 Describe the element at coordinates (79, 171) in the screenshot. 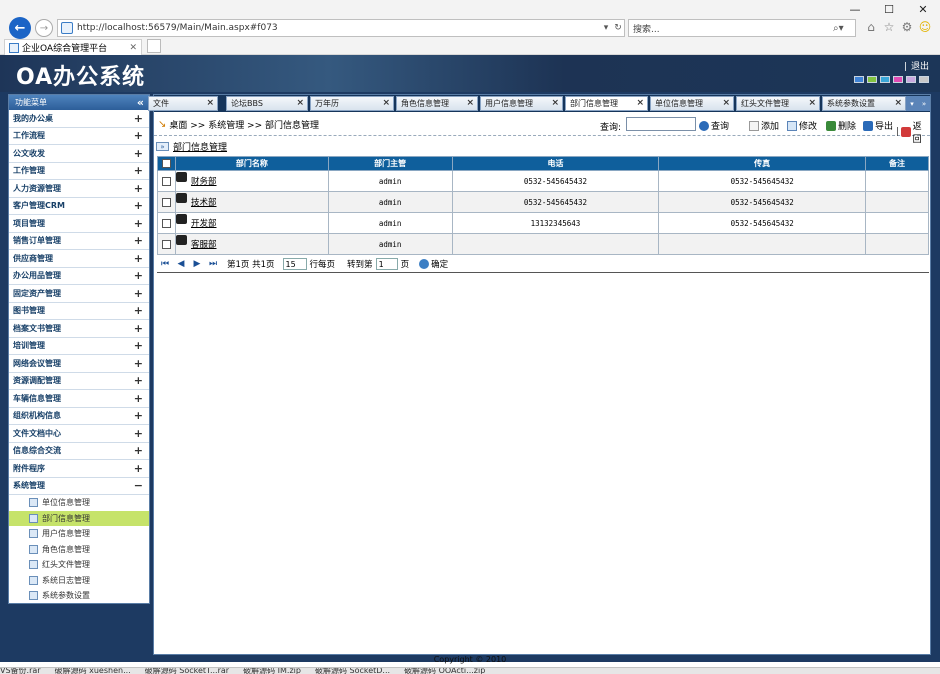

I see `sidebar-item: 工作管理 +` at that location.